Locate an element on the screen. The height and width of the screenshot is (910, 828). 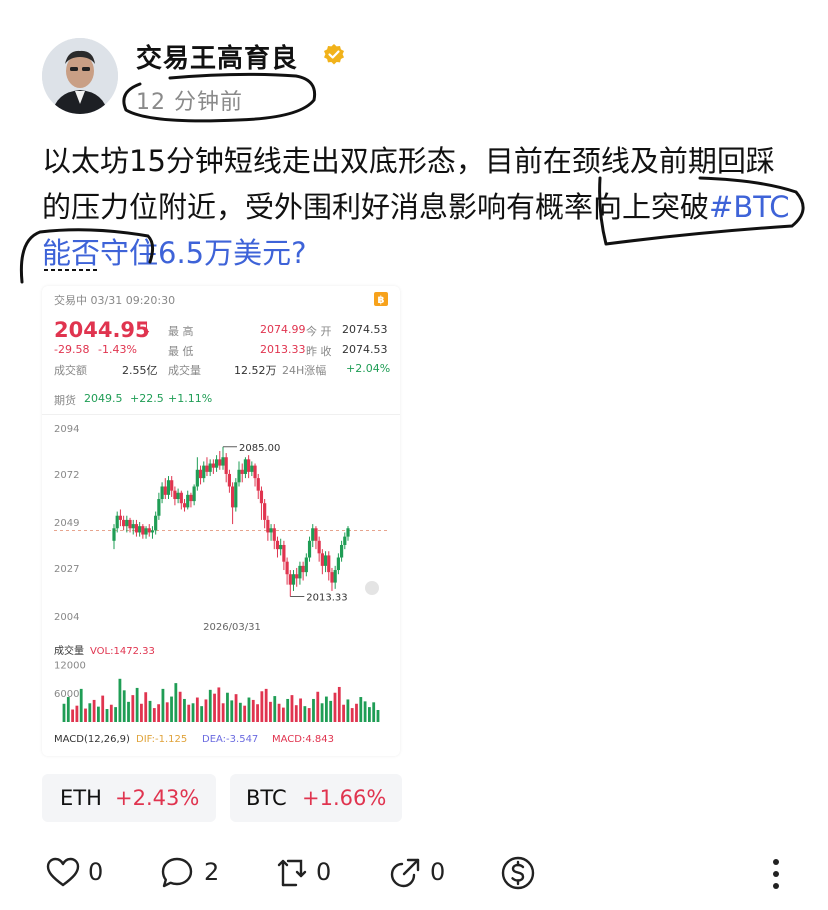
btc-coin-icon: ฿ is located at coordinates (381, 299).